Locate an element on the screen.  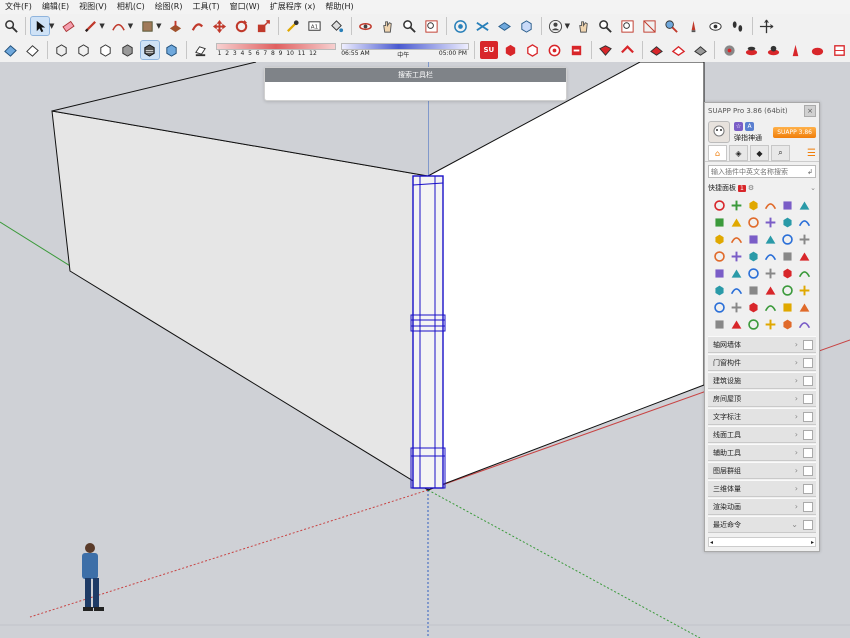
close-icon: × is located at coordinates (810, 111).